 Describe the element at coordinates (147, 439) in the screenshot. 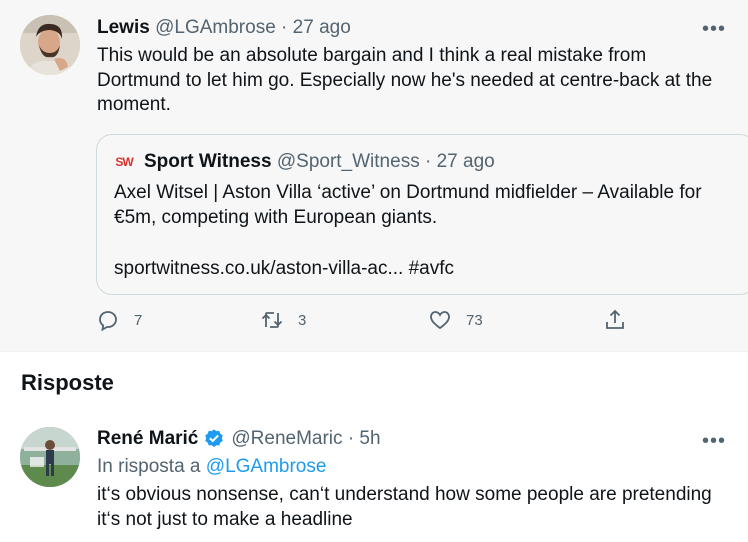

I see `author-name: René Marić` at that location.